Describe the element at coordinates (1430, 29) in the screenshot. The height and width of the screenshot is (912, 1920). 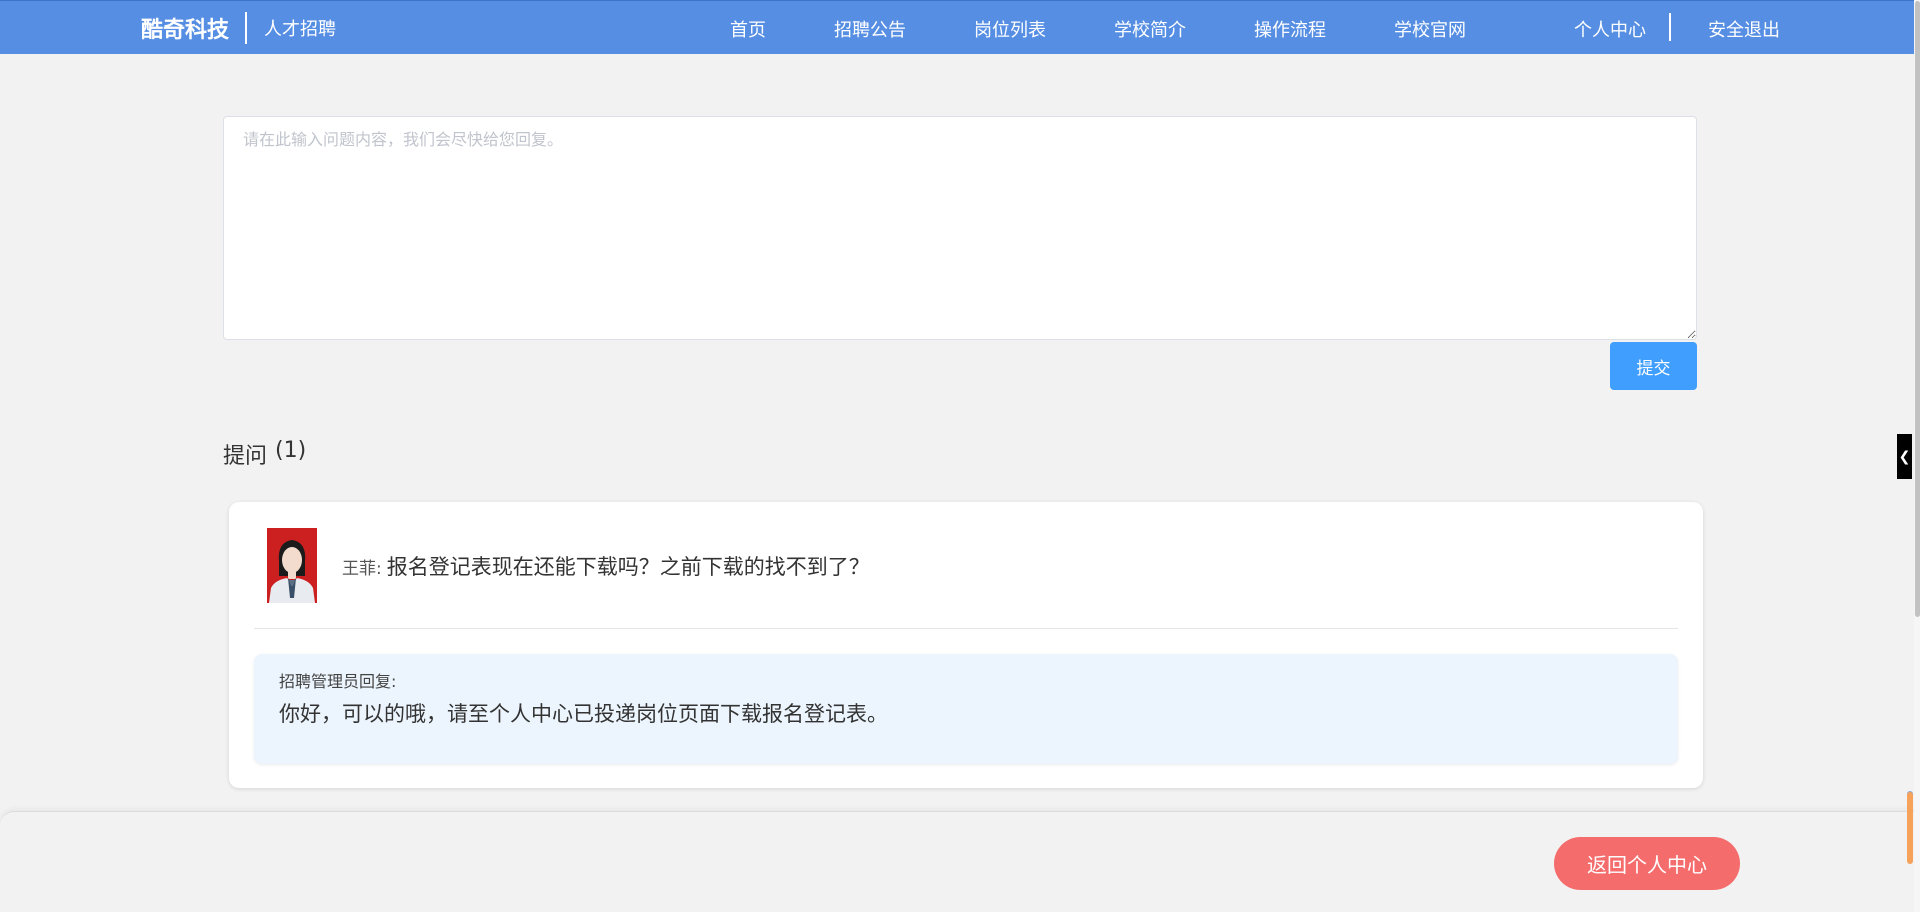
I see `nav-school-website: 学校官网` at that location.